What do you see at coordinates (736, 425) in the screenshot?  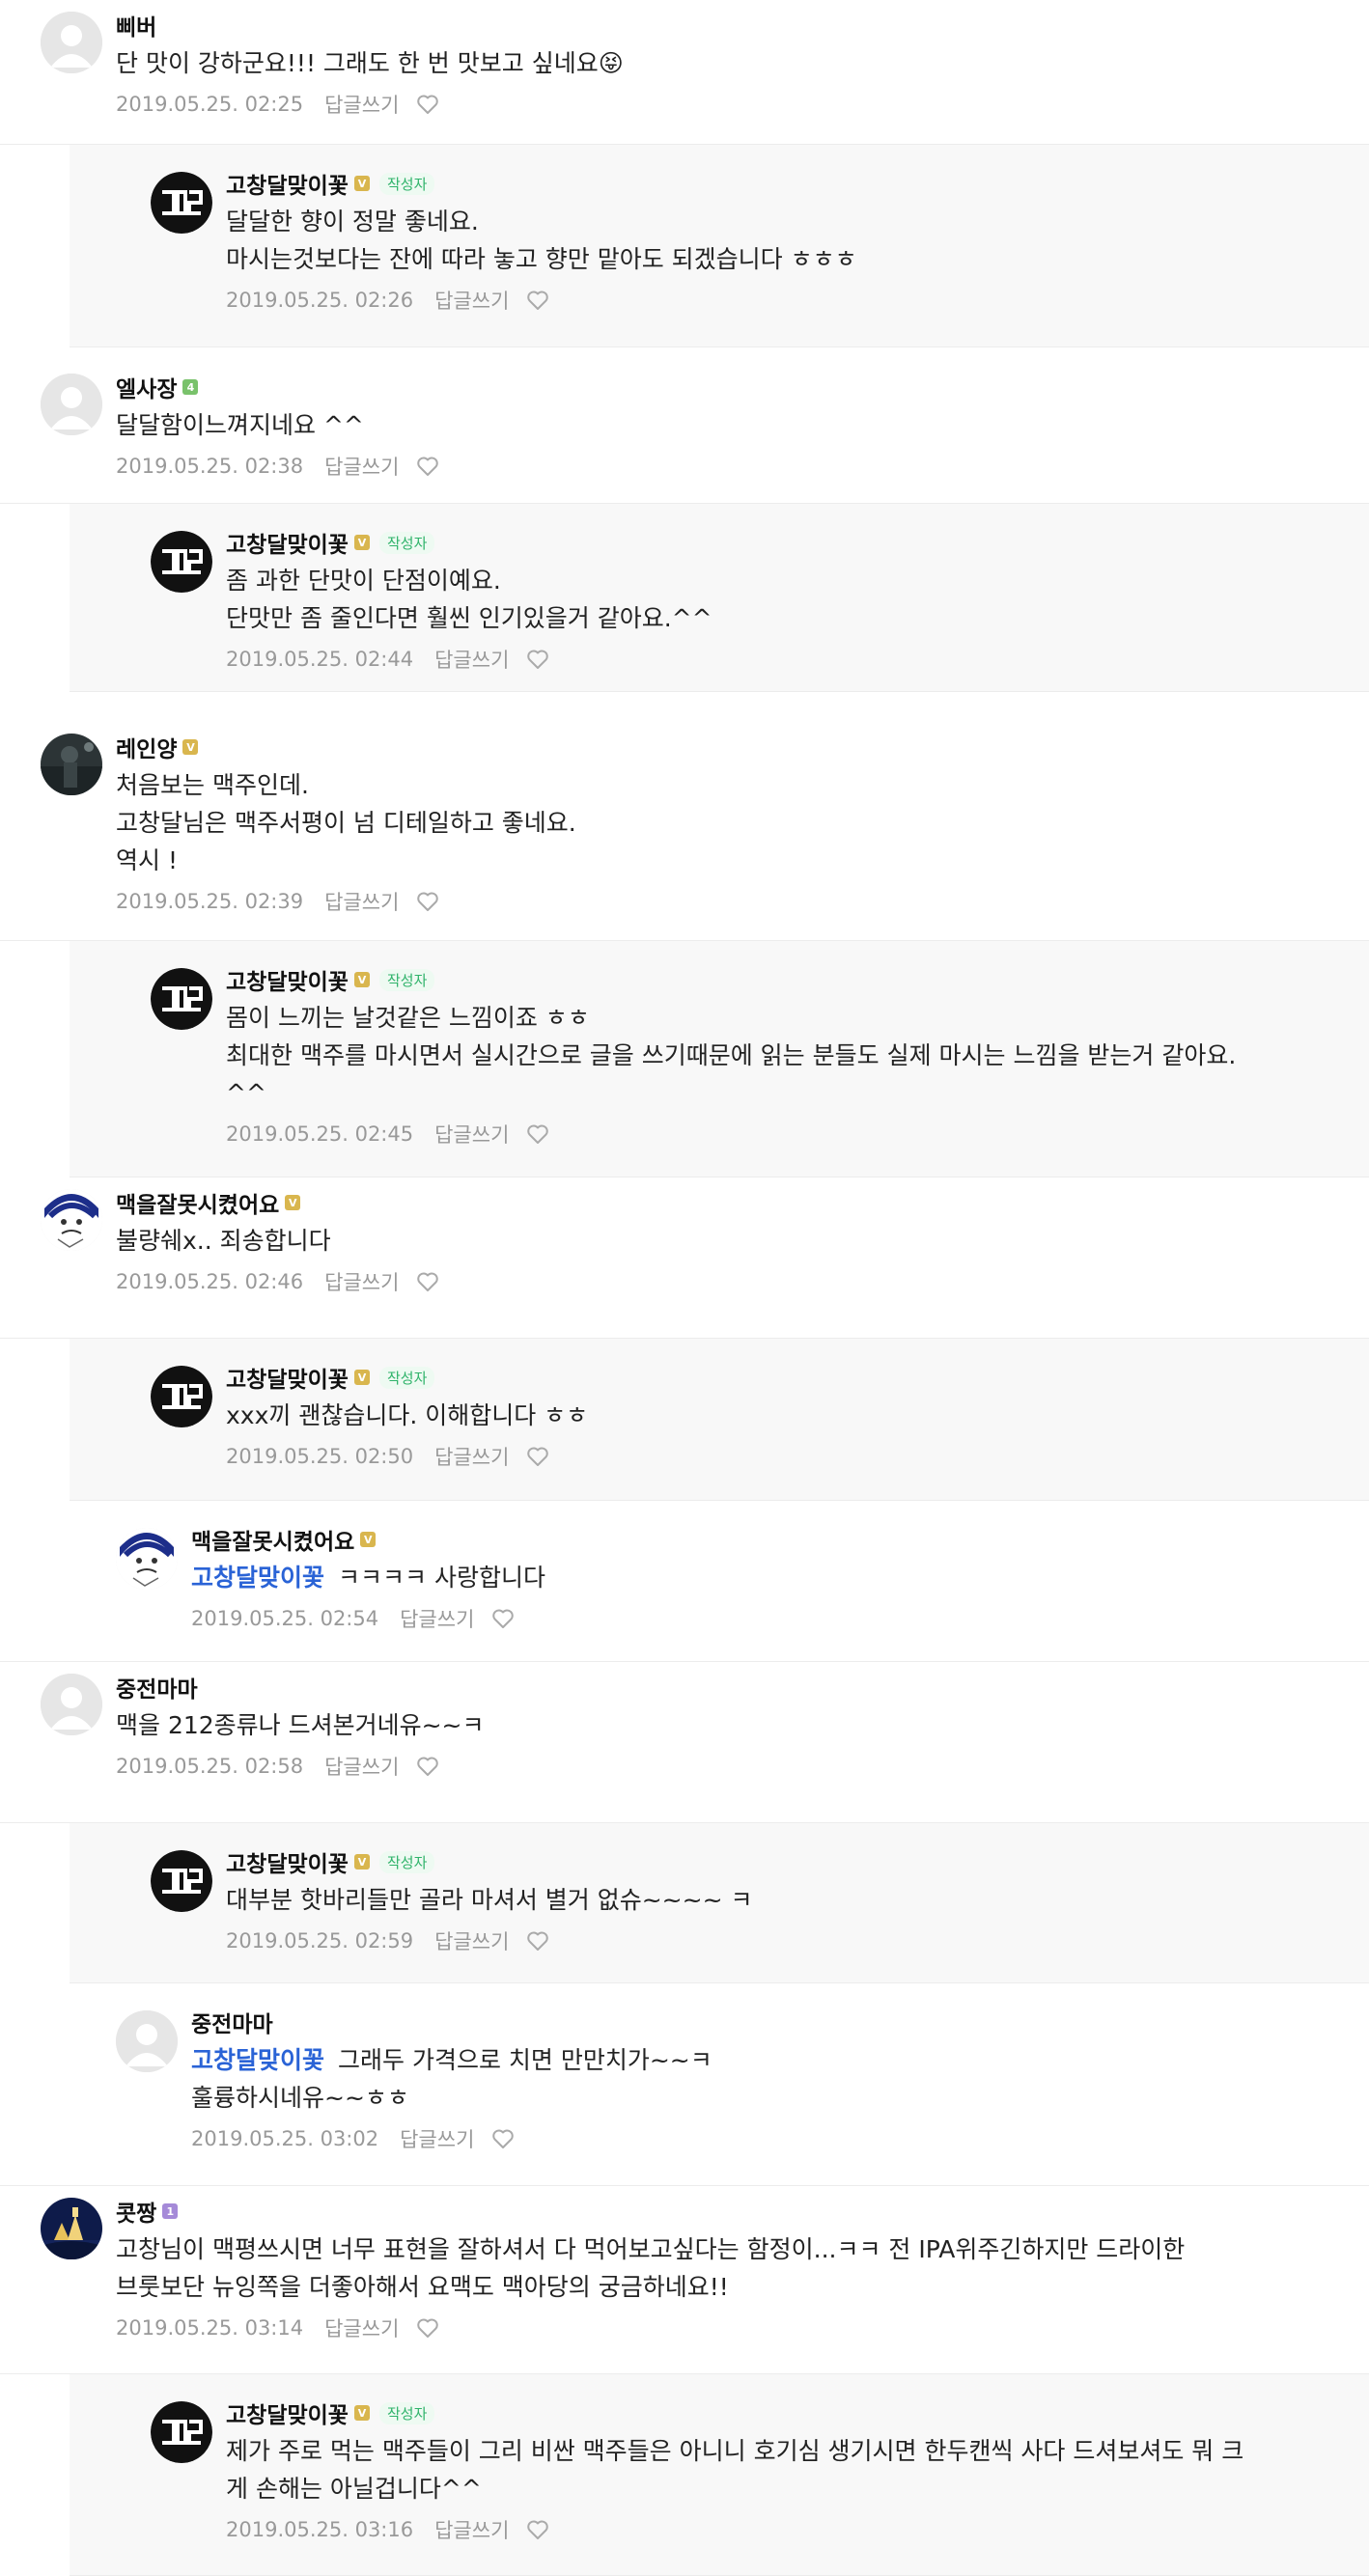 I see `comment-text: 달달함이느껴지네요 ^^` at bounding box center [736, 425].